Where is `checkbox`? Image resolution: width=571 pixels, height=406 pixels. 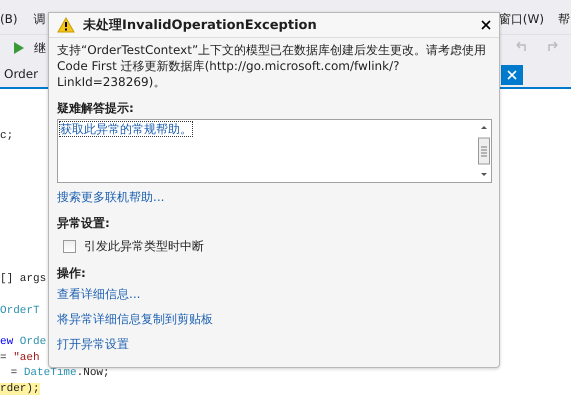
checkbox is located at coordinates (69, 246).